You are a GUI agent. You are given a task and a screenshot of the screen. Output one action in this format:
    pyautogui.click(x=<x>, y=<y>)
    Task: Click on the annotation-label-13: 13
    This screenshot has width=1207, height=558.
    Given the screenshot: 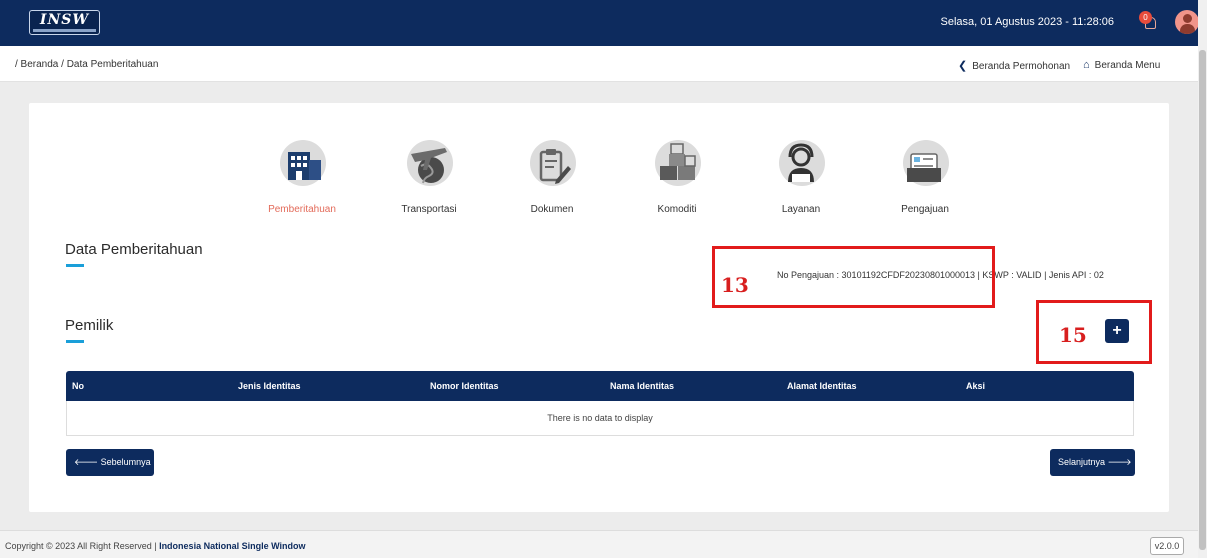 What is the action you would take?
    pyautogui.click(x=735, y=285)
    